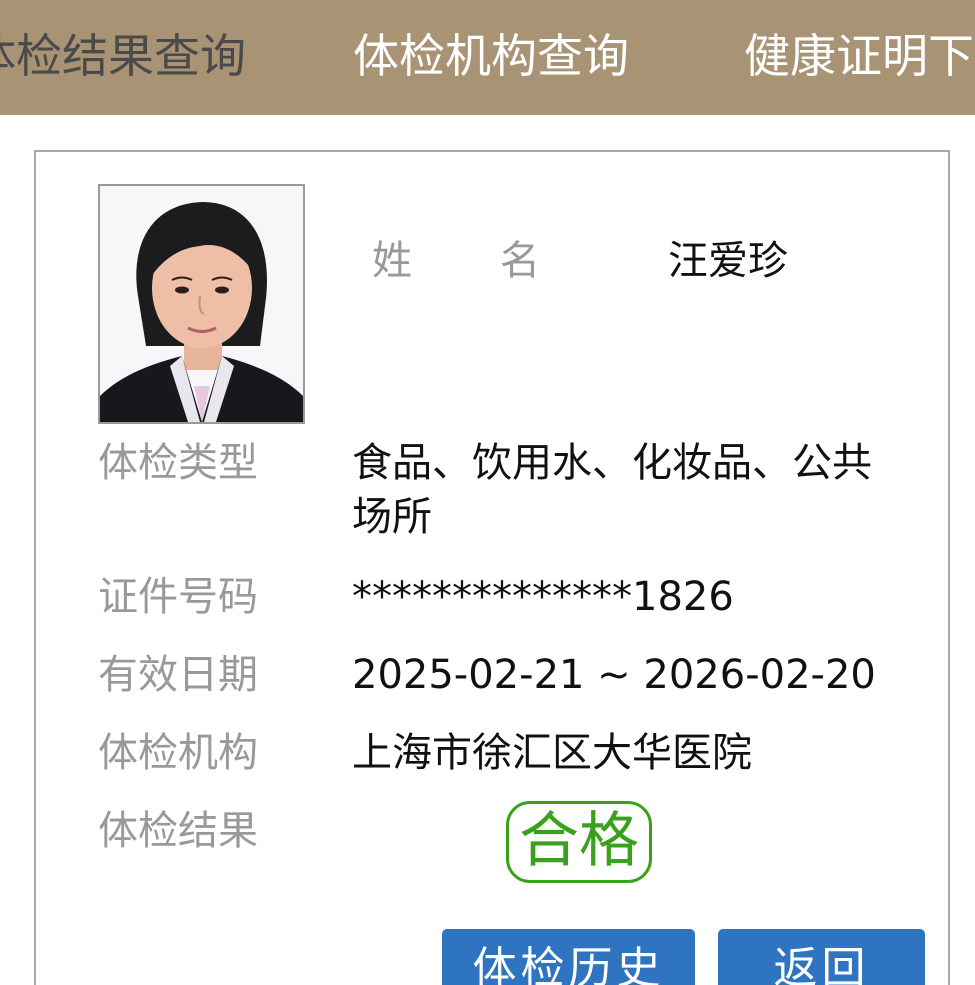 The image size is (975, 985). I want to click on exam-result-label: 体检结果, so click(178, 831).